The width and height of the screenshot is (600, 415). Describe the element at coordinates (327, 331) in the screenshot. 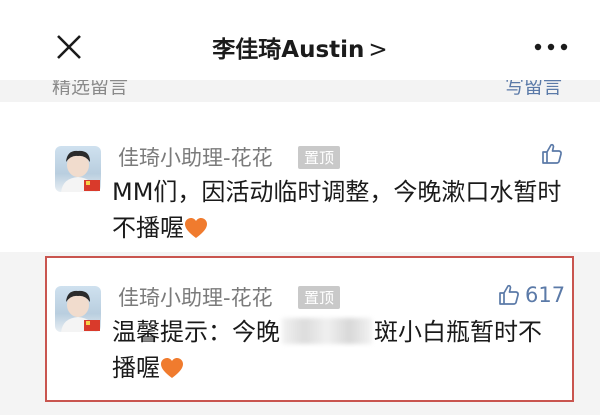

I see `redacted-blur` at that location.